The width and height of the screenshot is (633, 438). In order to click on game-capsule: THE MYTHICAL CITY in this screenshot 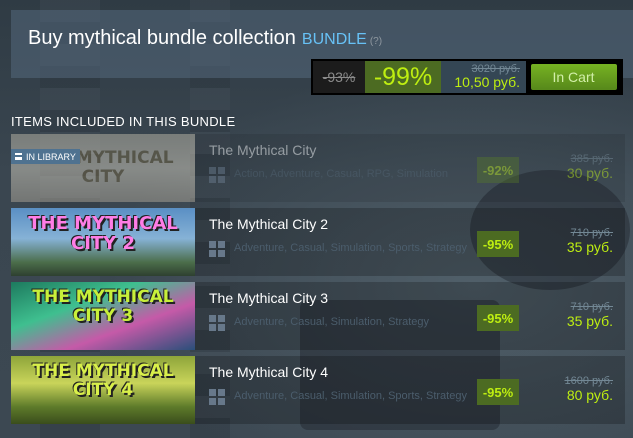, I will do `click(103, 168)`.